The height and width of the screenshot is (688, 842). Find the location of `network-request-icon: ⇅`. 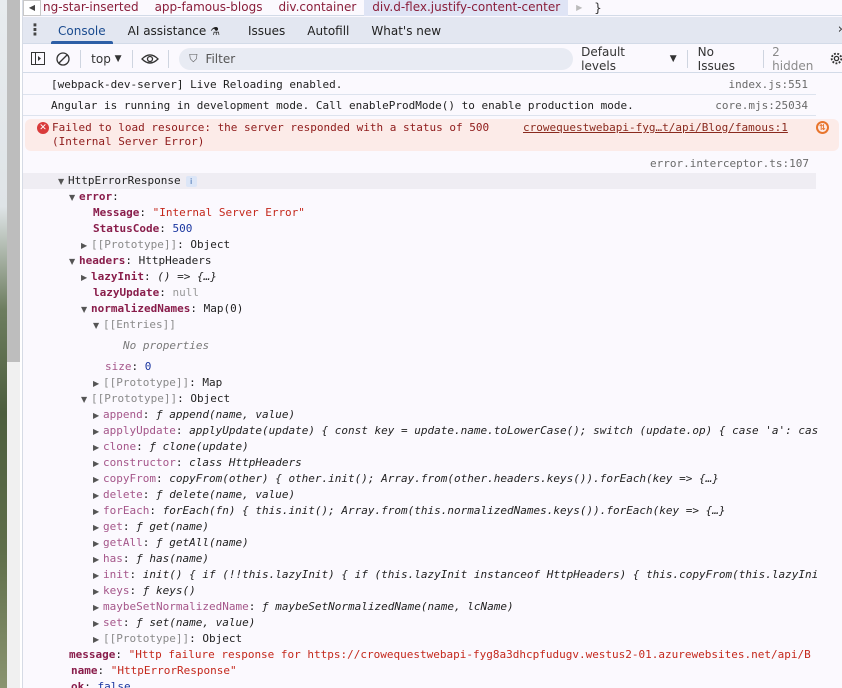

network-request-icon: ⇅ is located at coordinates (822, 127).